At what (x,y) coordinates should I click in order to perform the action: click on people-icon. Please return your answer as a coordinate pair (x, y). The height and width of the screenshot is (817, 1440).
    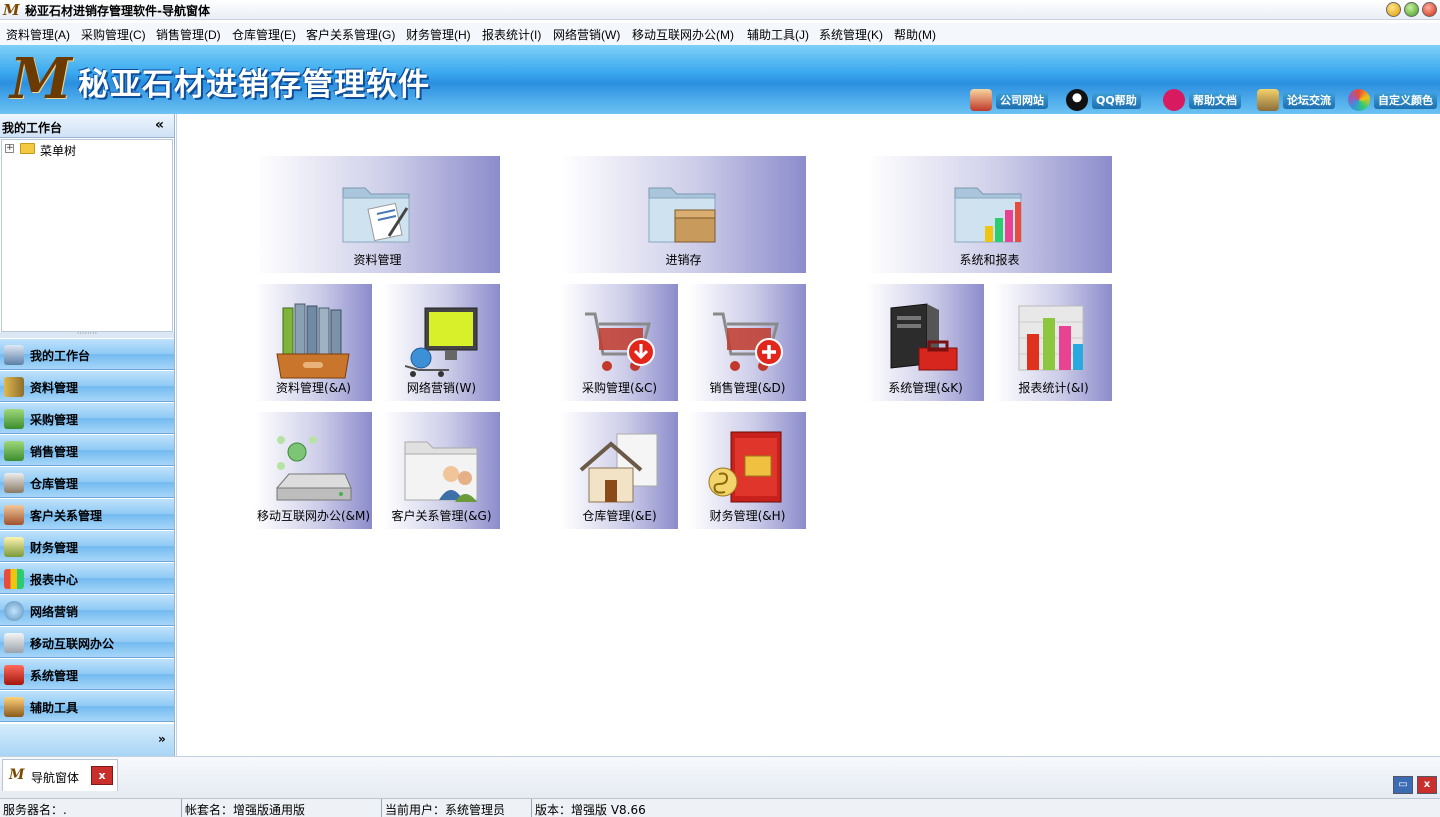
    Looking at the image, I should click on (1268, 100).